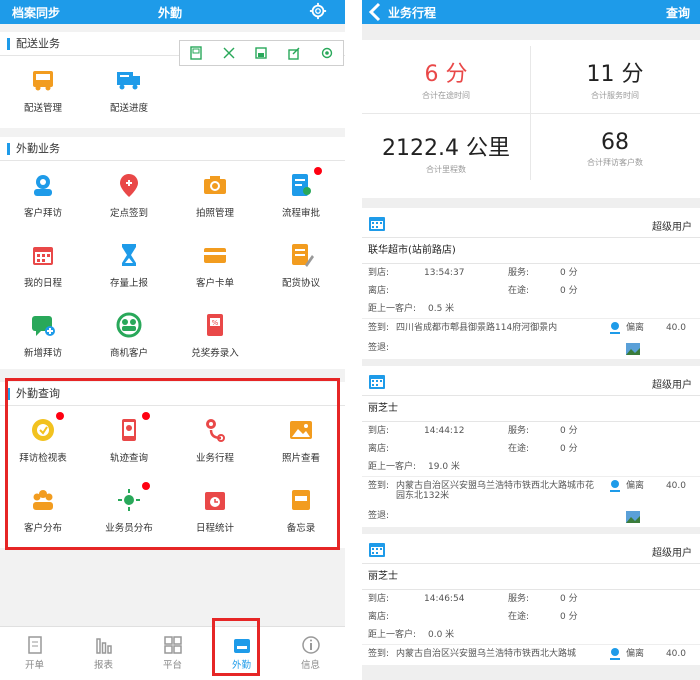 This screenshot has width=700, height=680. Describe the element at coordinates (531, 349) in the screenshot. I see `signout-row: 签退:` at that location.